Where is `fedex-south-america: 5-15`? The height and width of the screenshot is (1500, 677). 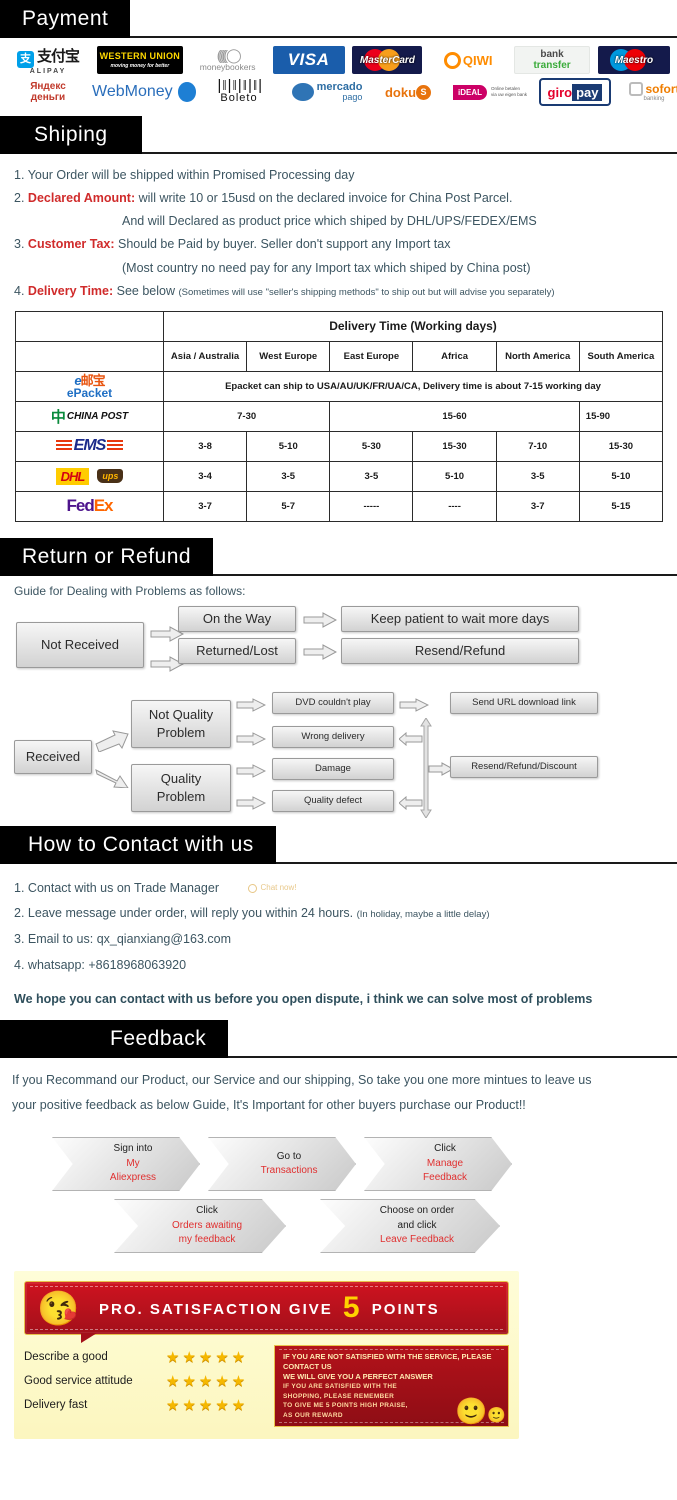 fedex-south-america: 5-15 is located at coordinates (621, 506).